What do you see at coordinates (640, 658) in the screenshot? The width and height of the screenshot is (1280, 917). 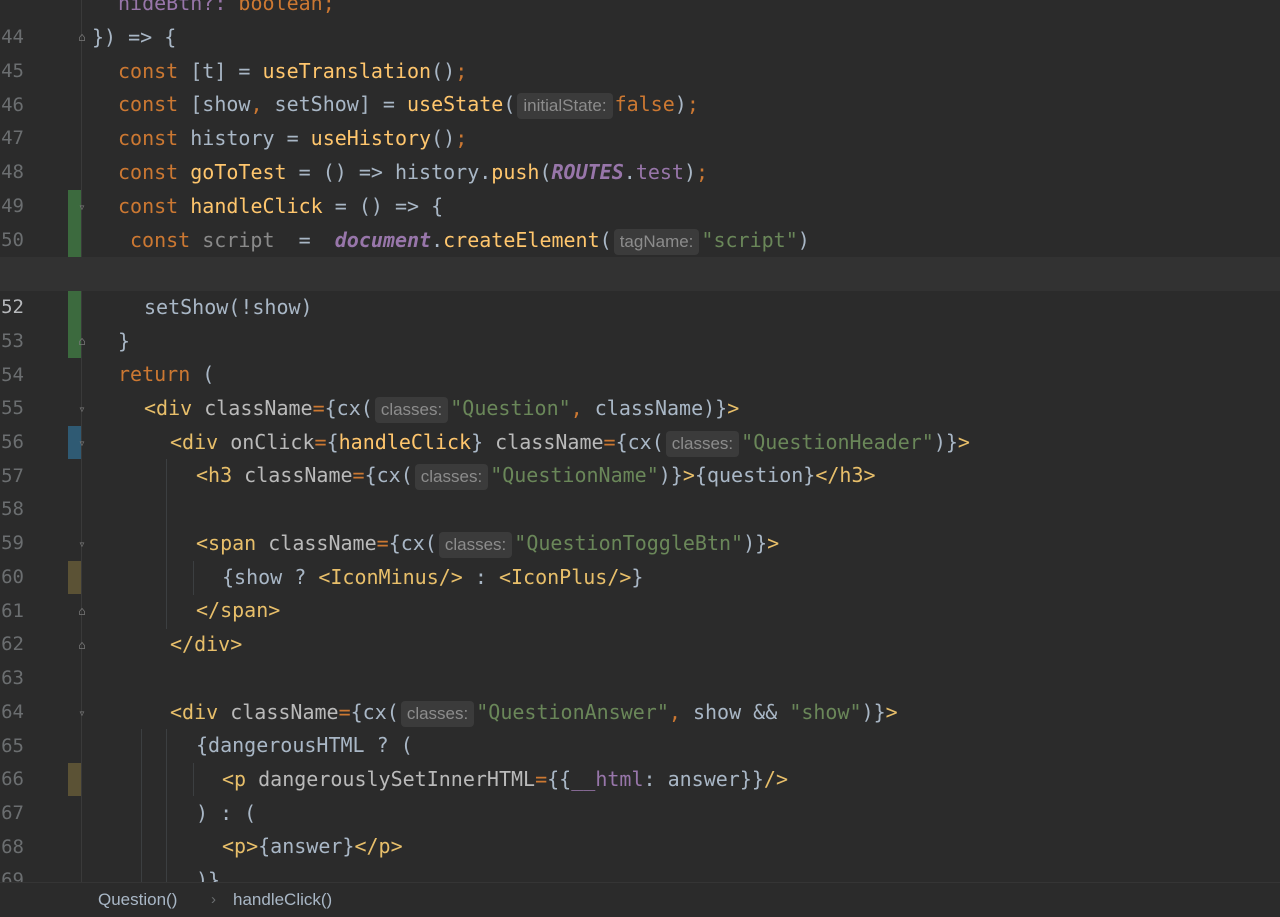 I see `code-line: 63 </div>` at bounding box center [640, 658].